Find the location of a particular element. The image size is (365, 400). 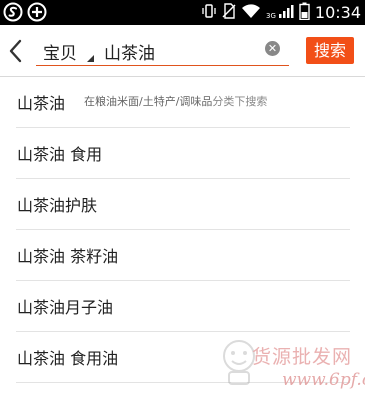

suggestion-item: 山茶油护肤 is located at coordinates (182, 204).